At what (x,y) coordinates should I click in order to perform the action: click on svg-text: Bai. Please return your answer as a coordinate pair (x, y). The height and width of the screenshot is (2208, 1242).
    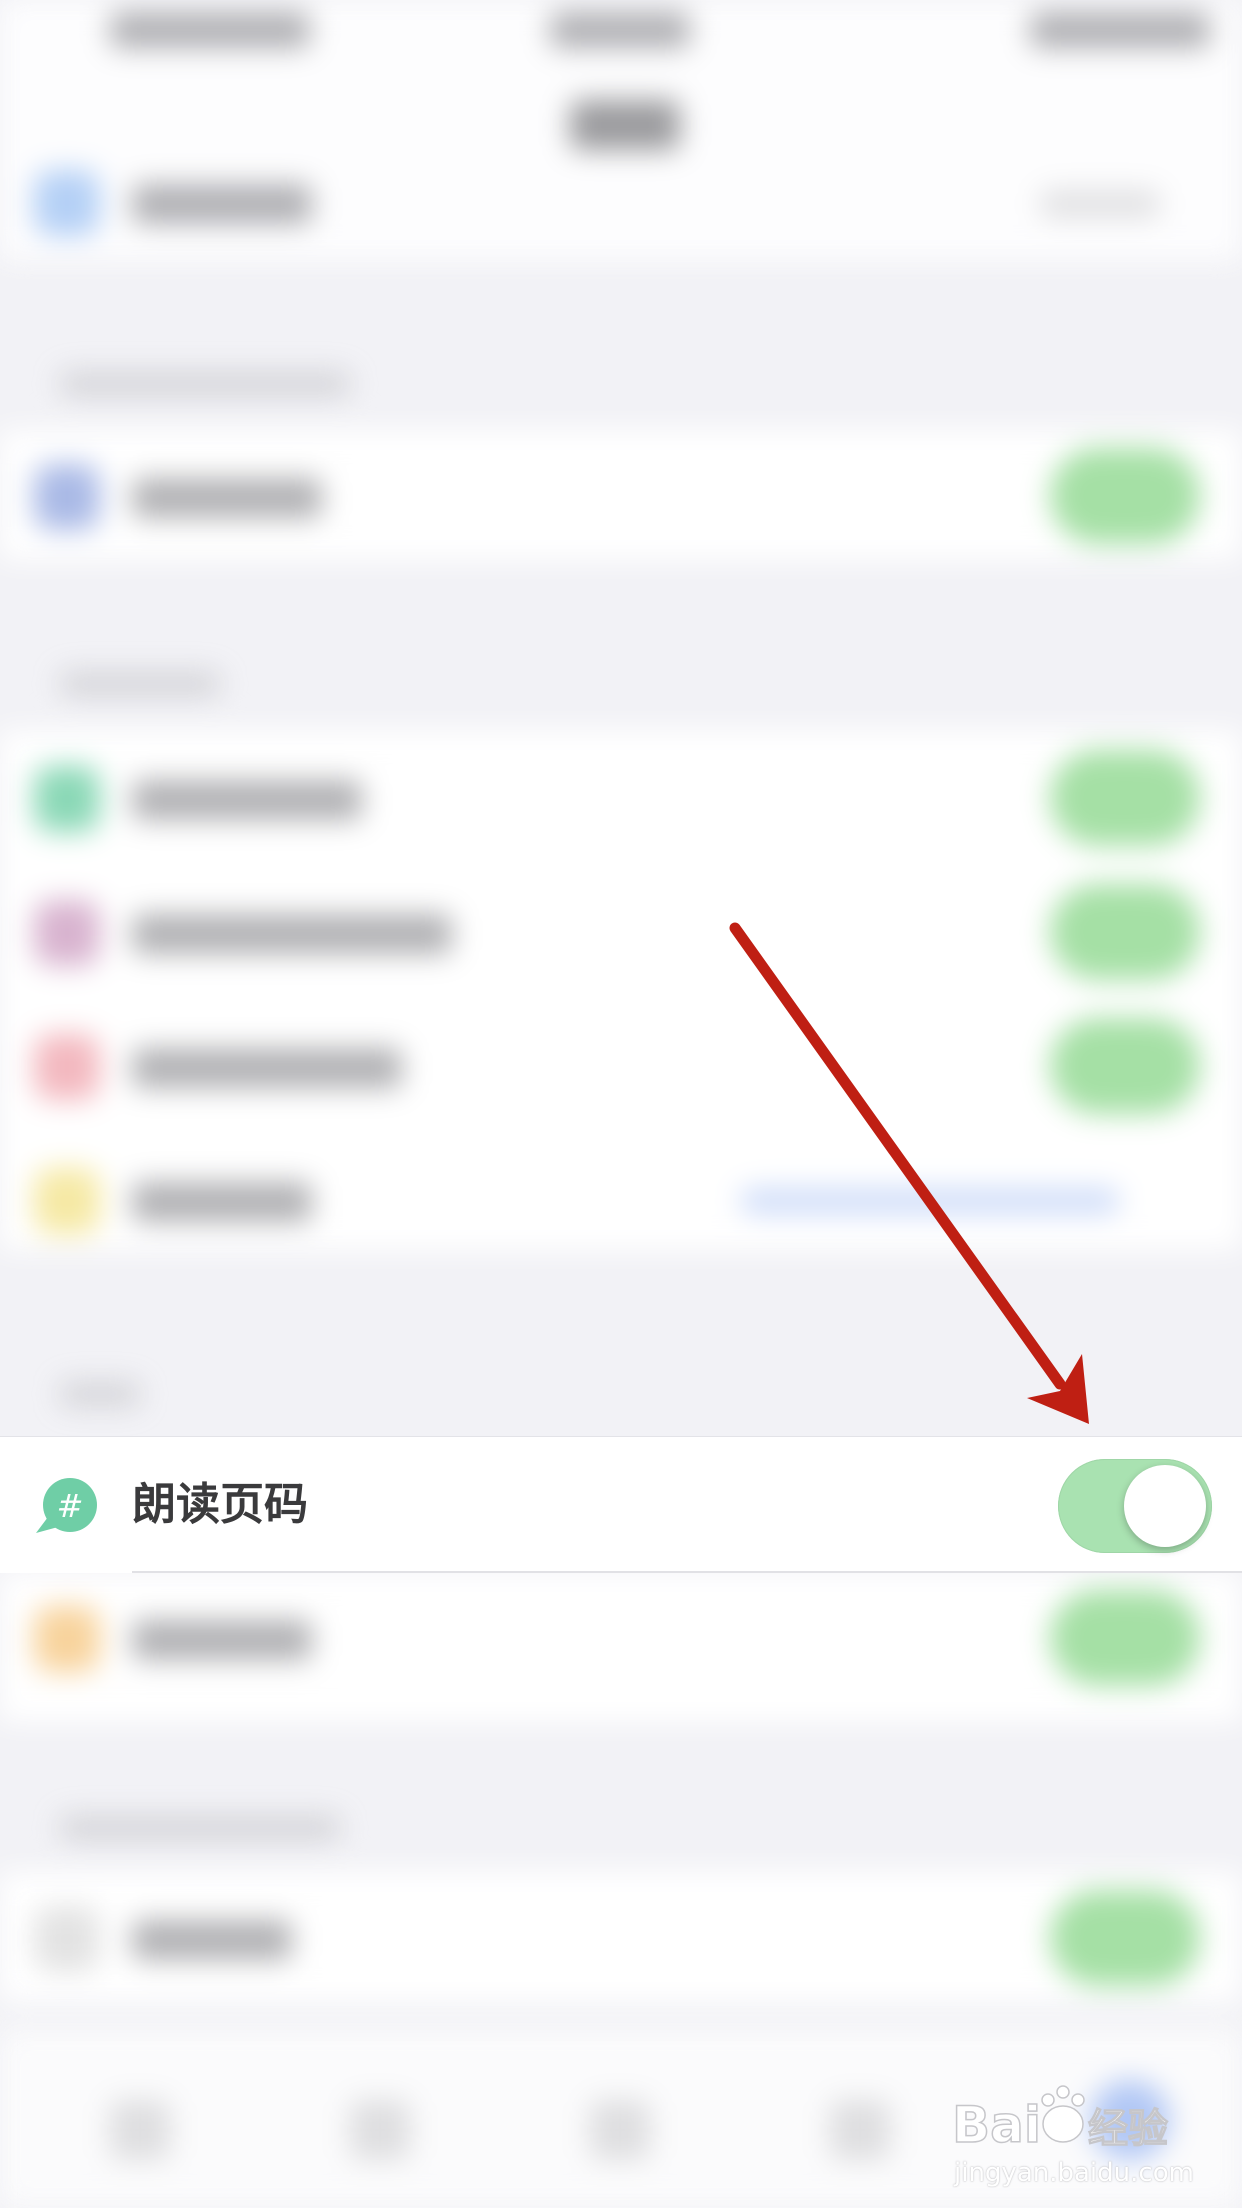
    Looking at the image, I should click on (996, 2125).